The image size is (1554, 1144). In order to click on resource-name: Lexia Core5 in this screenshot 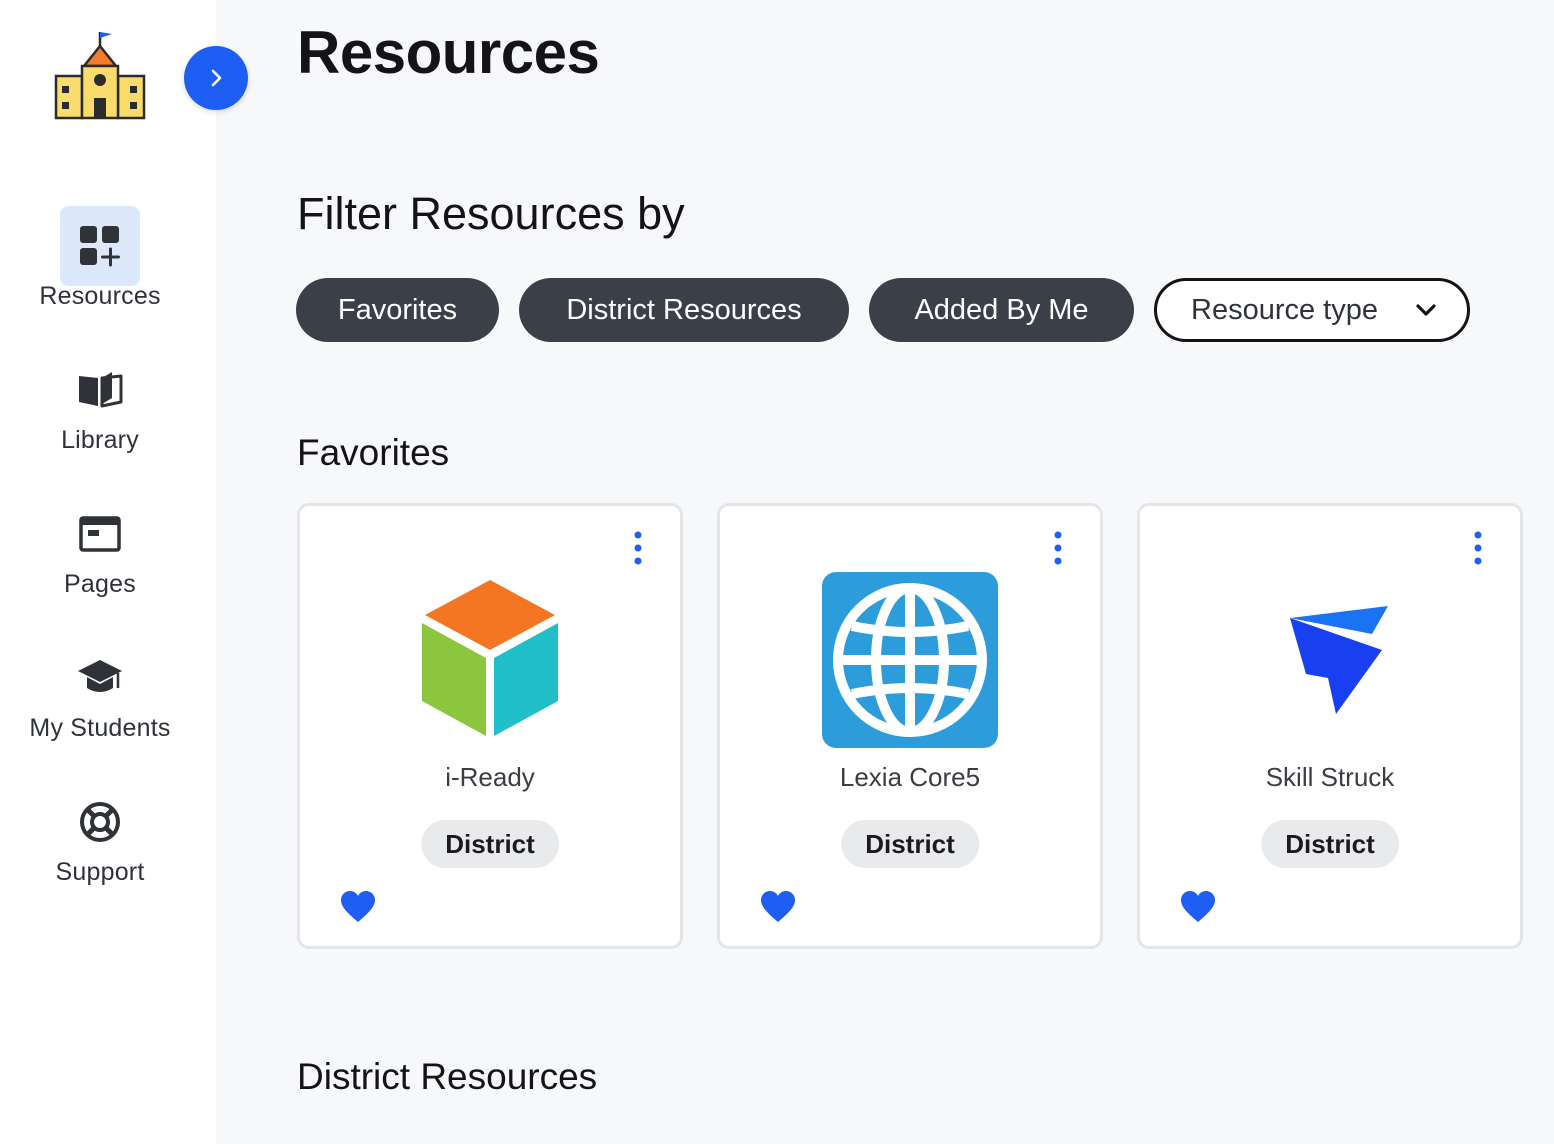, I will do `click(910, 777)`.